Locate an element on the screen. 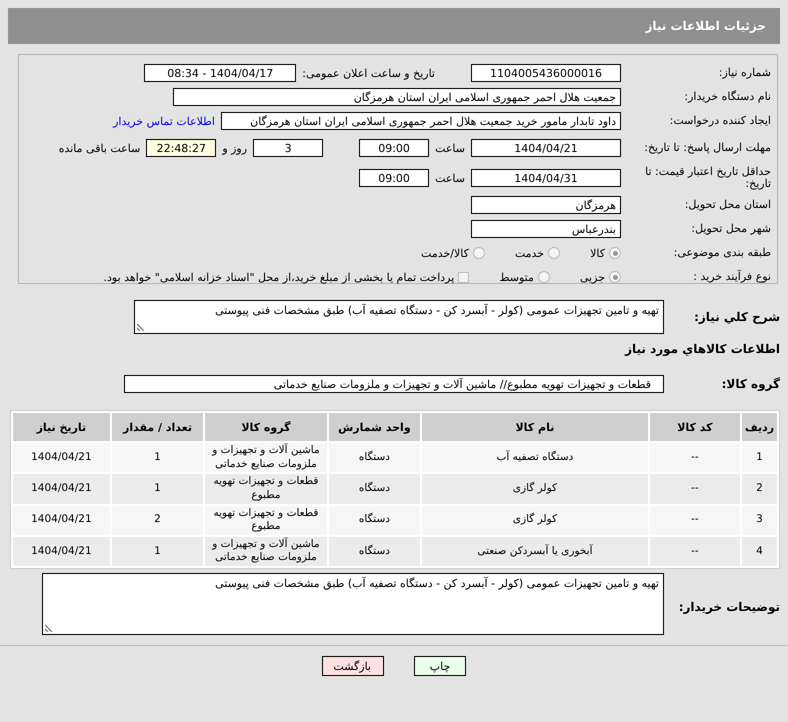 The height and width of the screenshot is (722, 788). contact-link: اطلاعات تماس خریدار is located at coordinates (164, 121).